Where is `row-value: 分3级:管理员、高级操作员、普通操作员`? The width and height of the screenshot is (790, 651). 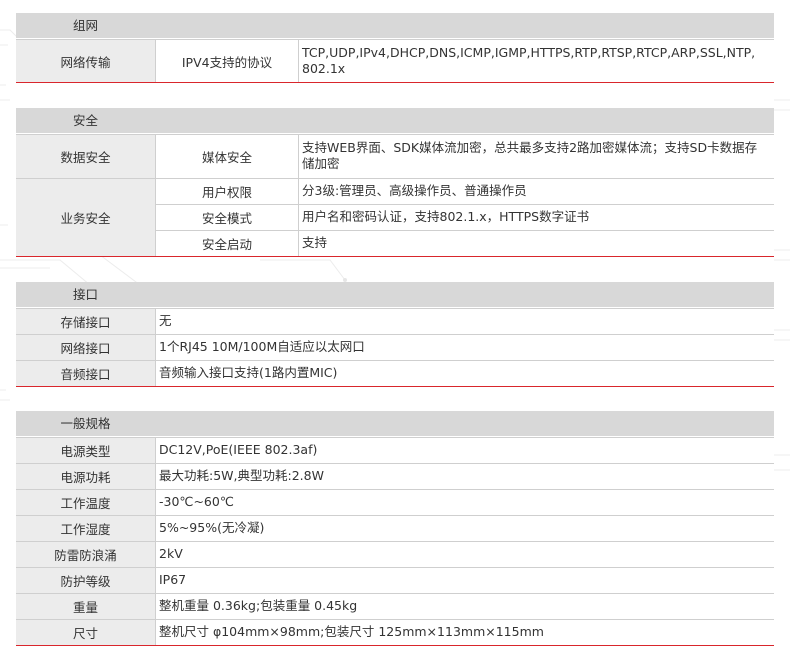
row-value: 分3级:管理员、高级操作员、普通操作员 is located at coordinates (414, 190).